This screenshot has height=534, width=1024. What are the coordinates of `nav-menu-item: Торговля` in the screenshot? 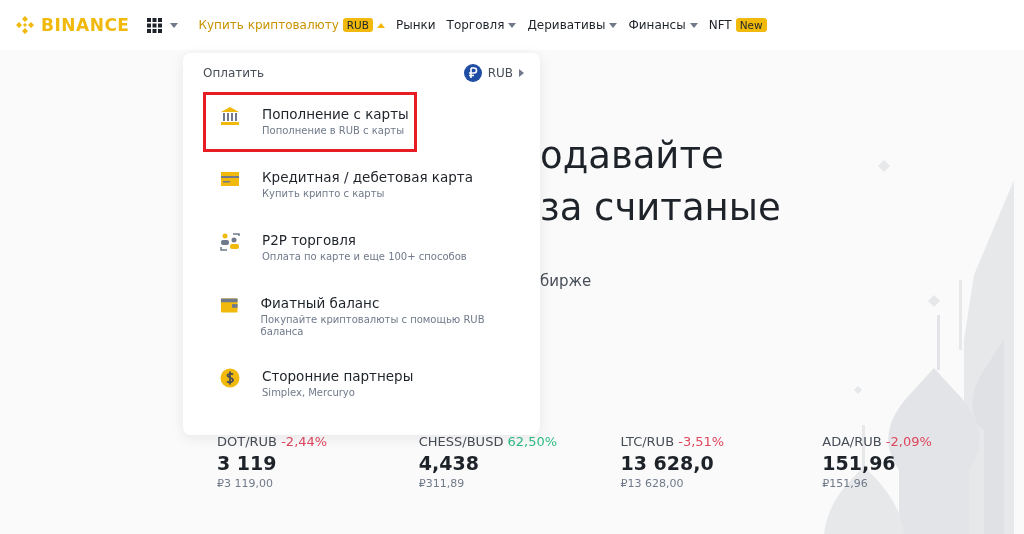 It's located at (481, 25).